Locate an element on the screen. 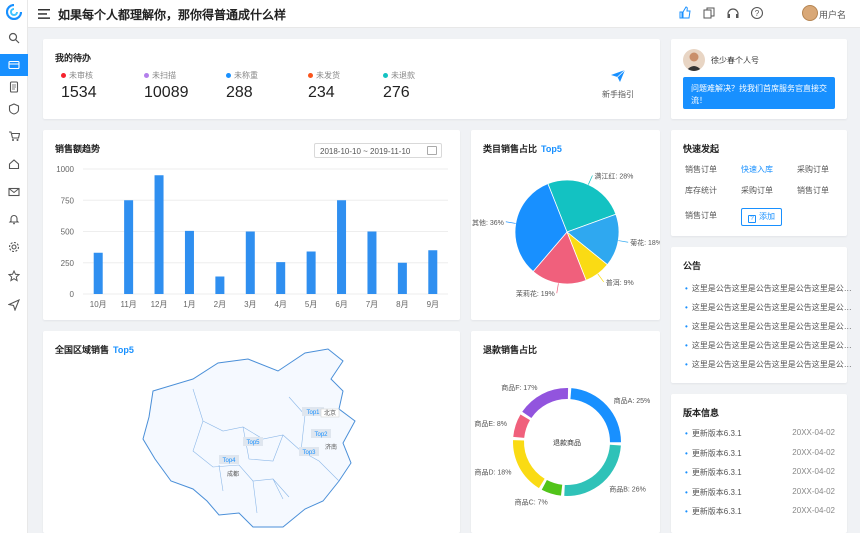 The width and height of the screenshot is (860, 533). donut-label: 商品C: 7% is located at coordinates (531, 501).